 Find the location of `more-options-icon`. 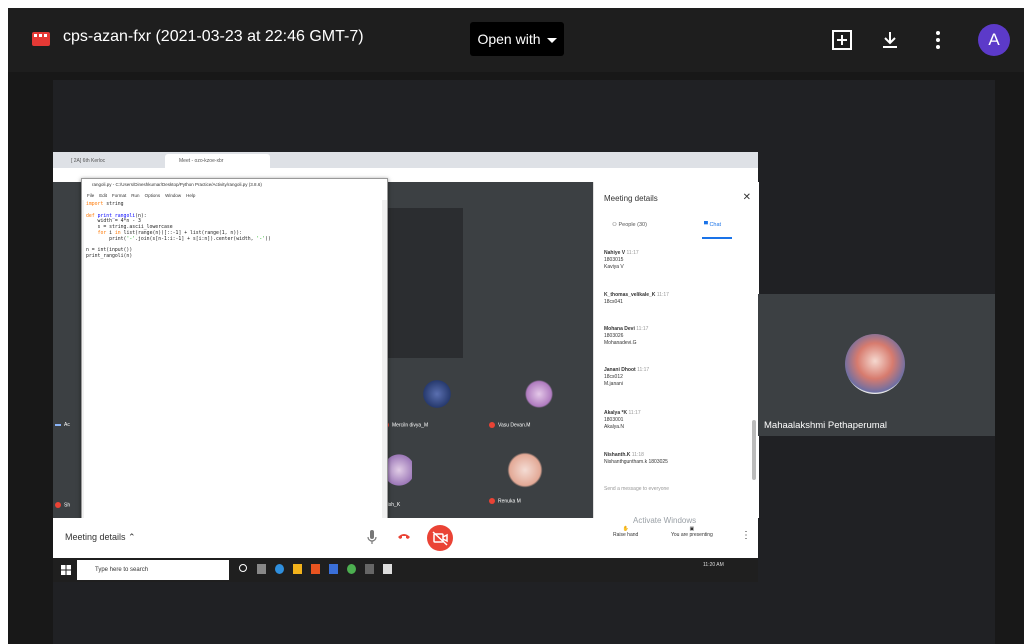

more-options-icon is located at coordinates (938, 40).